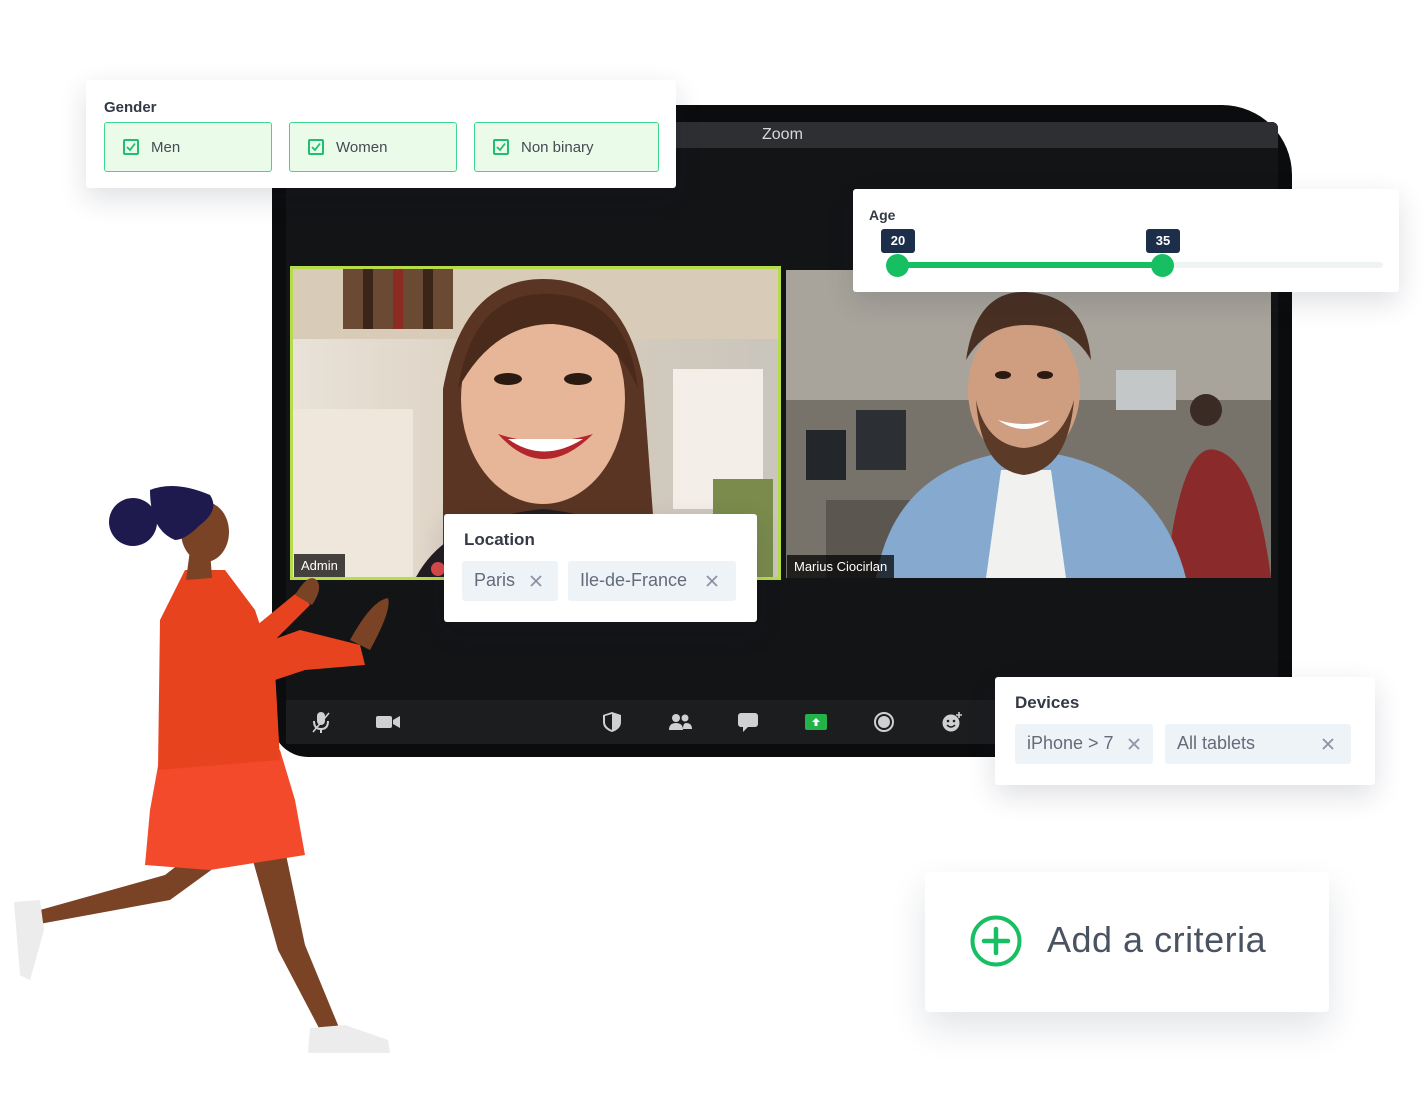  I want to click on location-tag-paris: Paris, so click(510, 581).